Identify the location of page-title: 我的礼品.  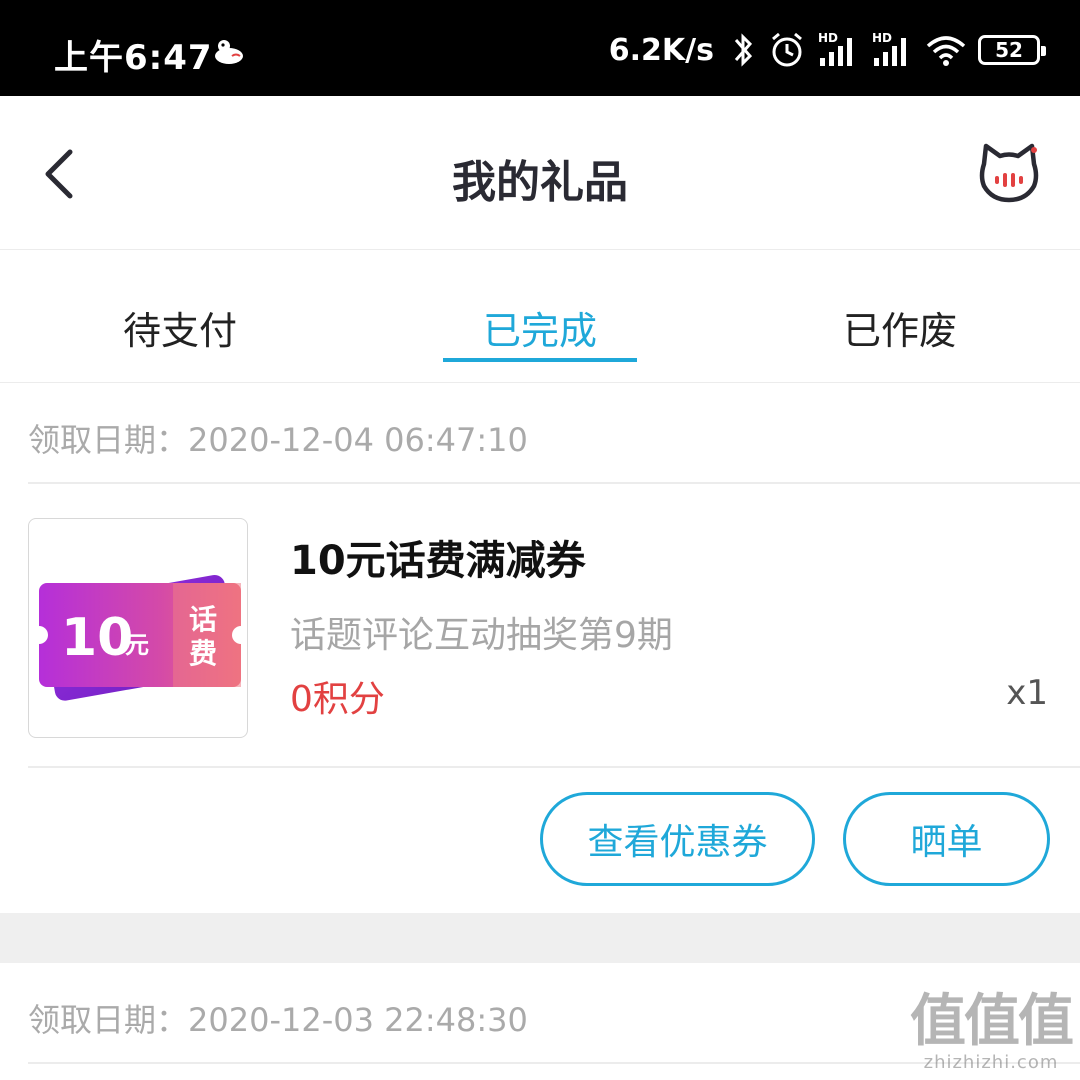
(540, 182).